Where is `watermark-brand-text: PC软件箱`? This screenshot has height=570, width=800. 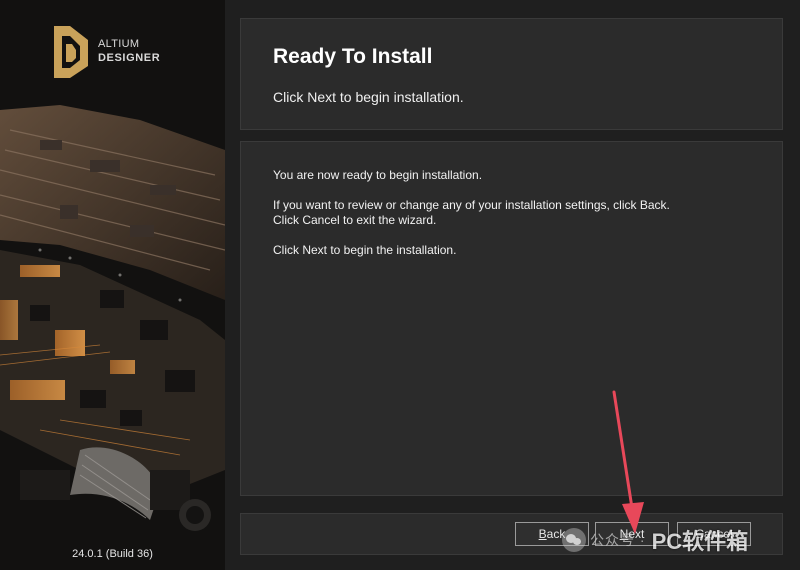
watermark-brand-text: PC软件箱 is located at coordinates (700, 541).